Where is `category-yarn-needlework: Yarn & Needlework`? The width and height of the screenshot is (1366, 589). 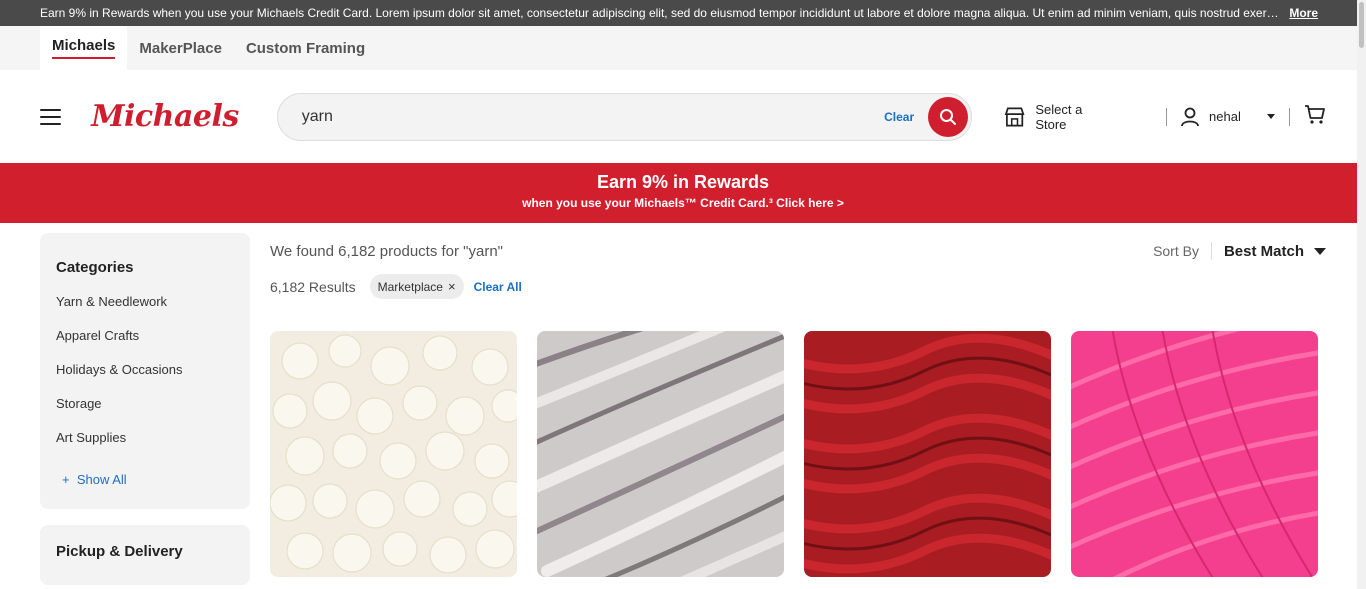
category-yarn-needlework: Yarn & Needlework is located at coordinates (145, 311).